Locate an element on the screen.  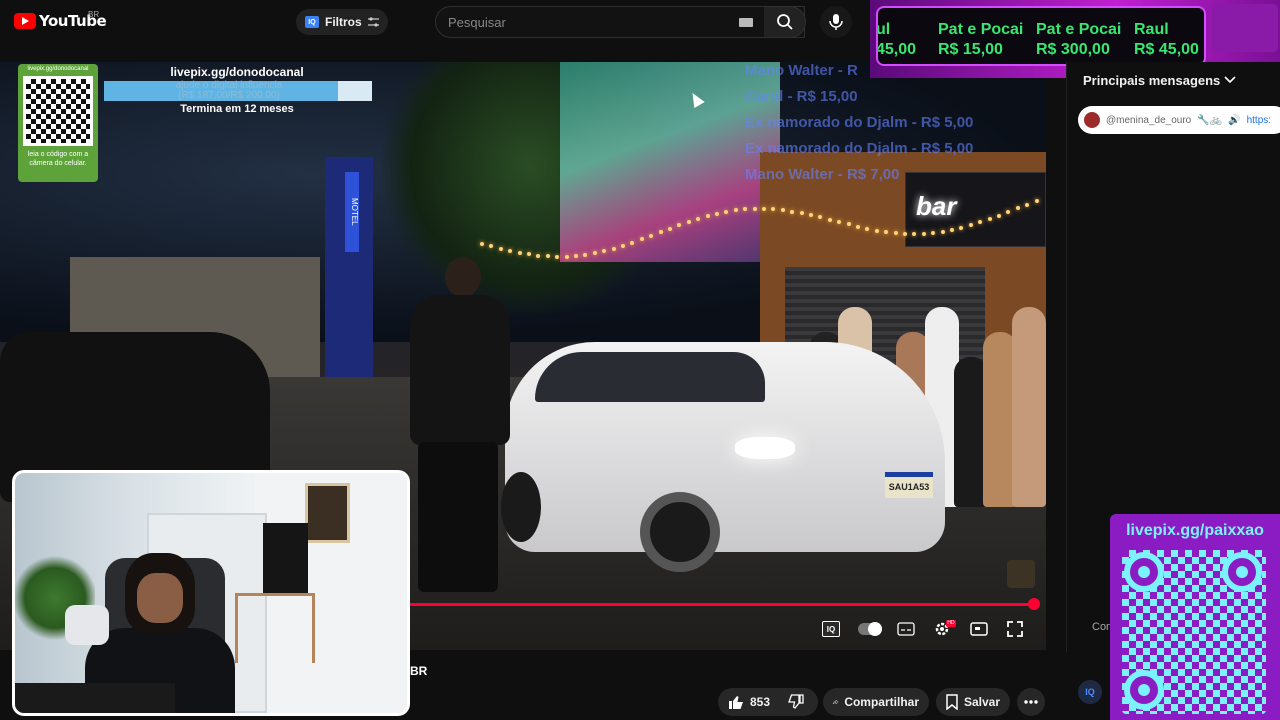
car-headlight is located at coordinates (765, 448).